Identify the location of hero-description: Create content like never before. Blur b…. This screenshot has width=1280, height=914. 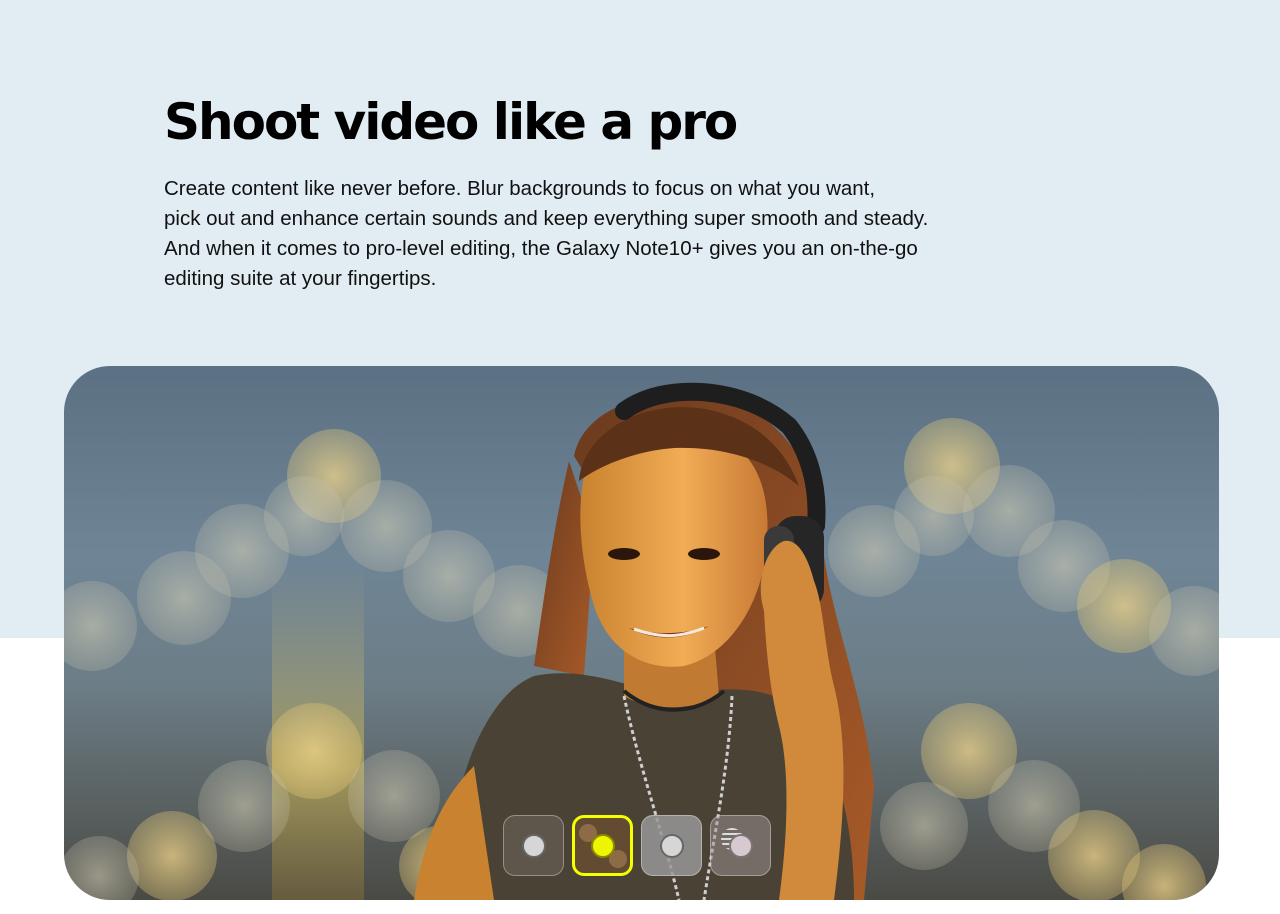
(574, 234).